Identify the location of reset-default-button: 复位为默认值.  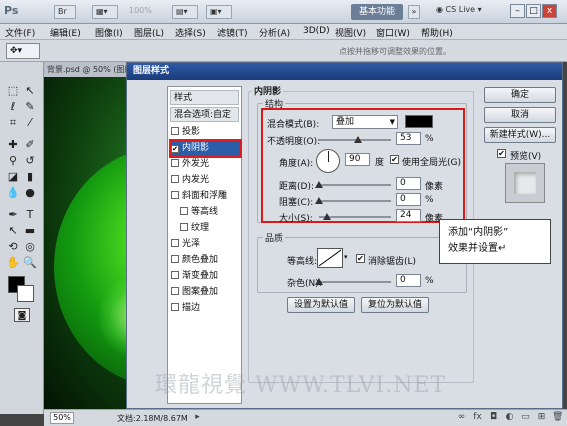
(395, 305).